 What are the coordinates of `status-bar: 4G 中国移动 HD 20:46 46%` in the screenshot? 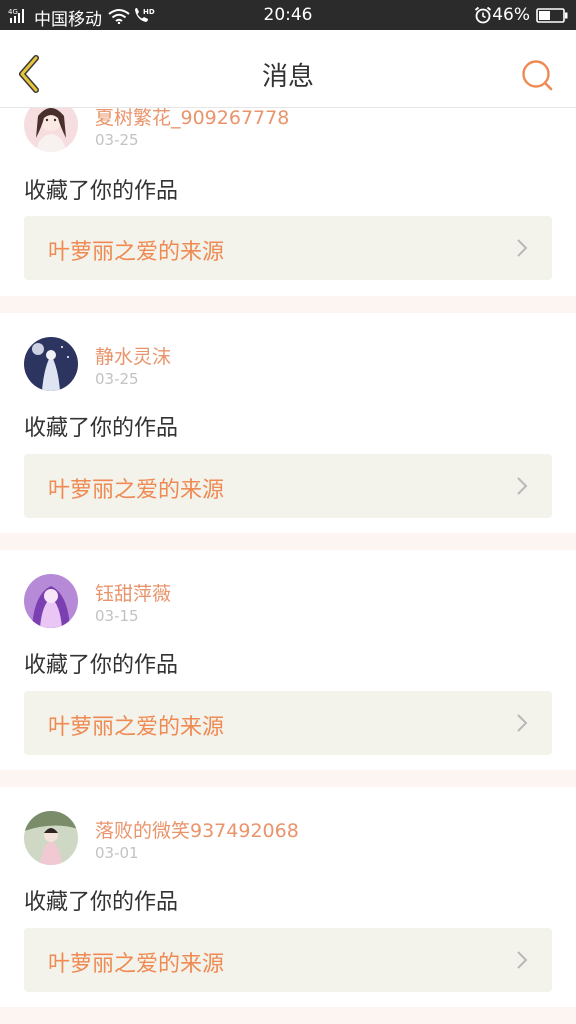 It's located at (288, 15).